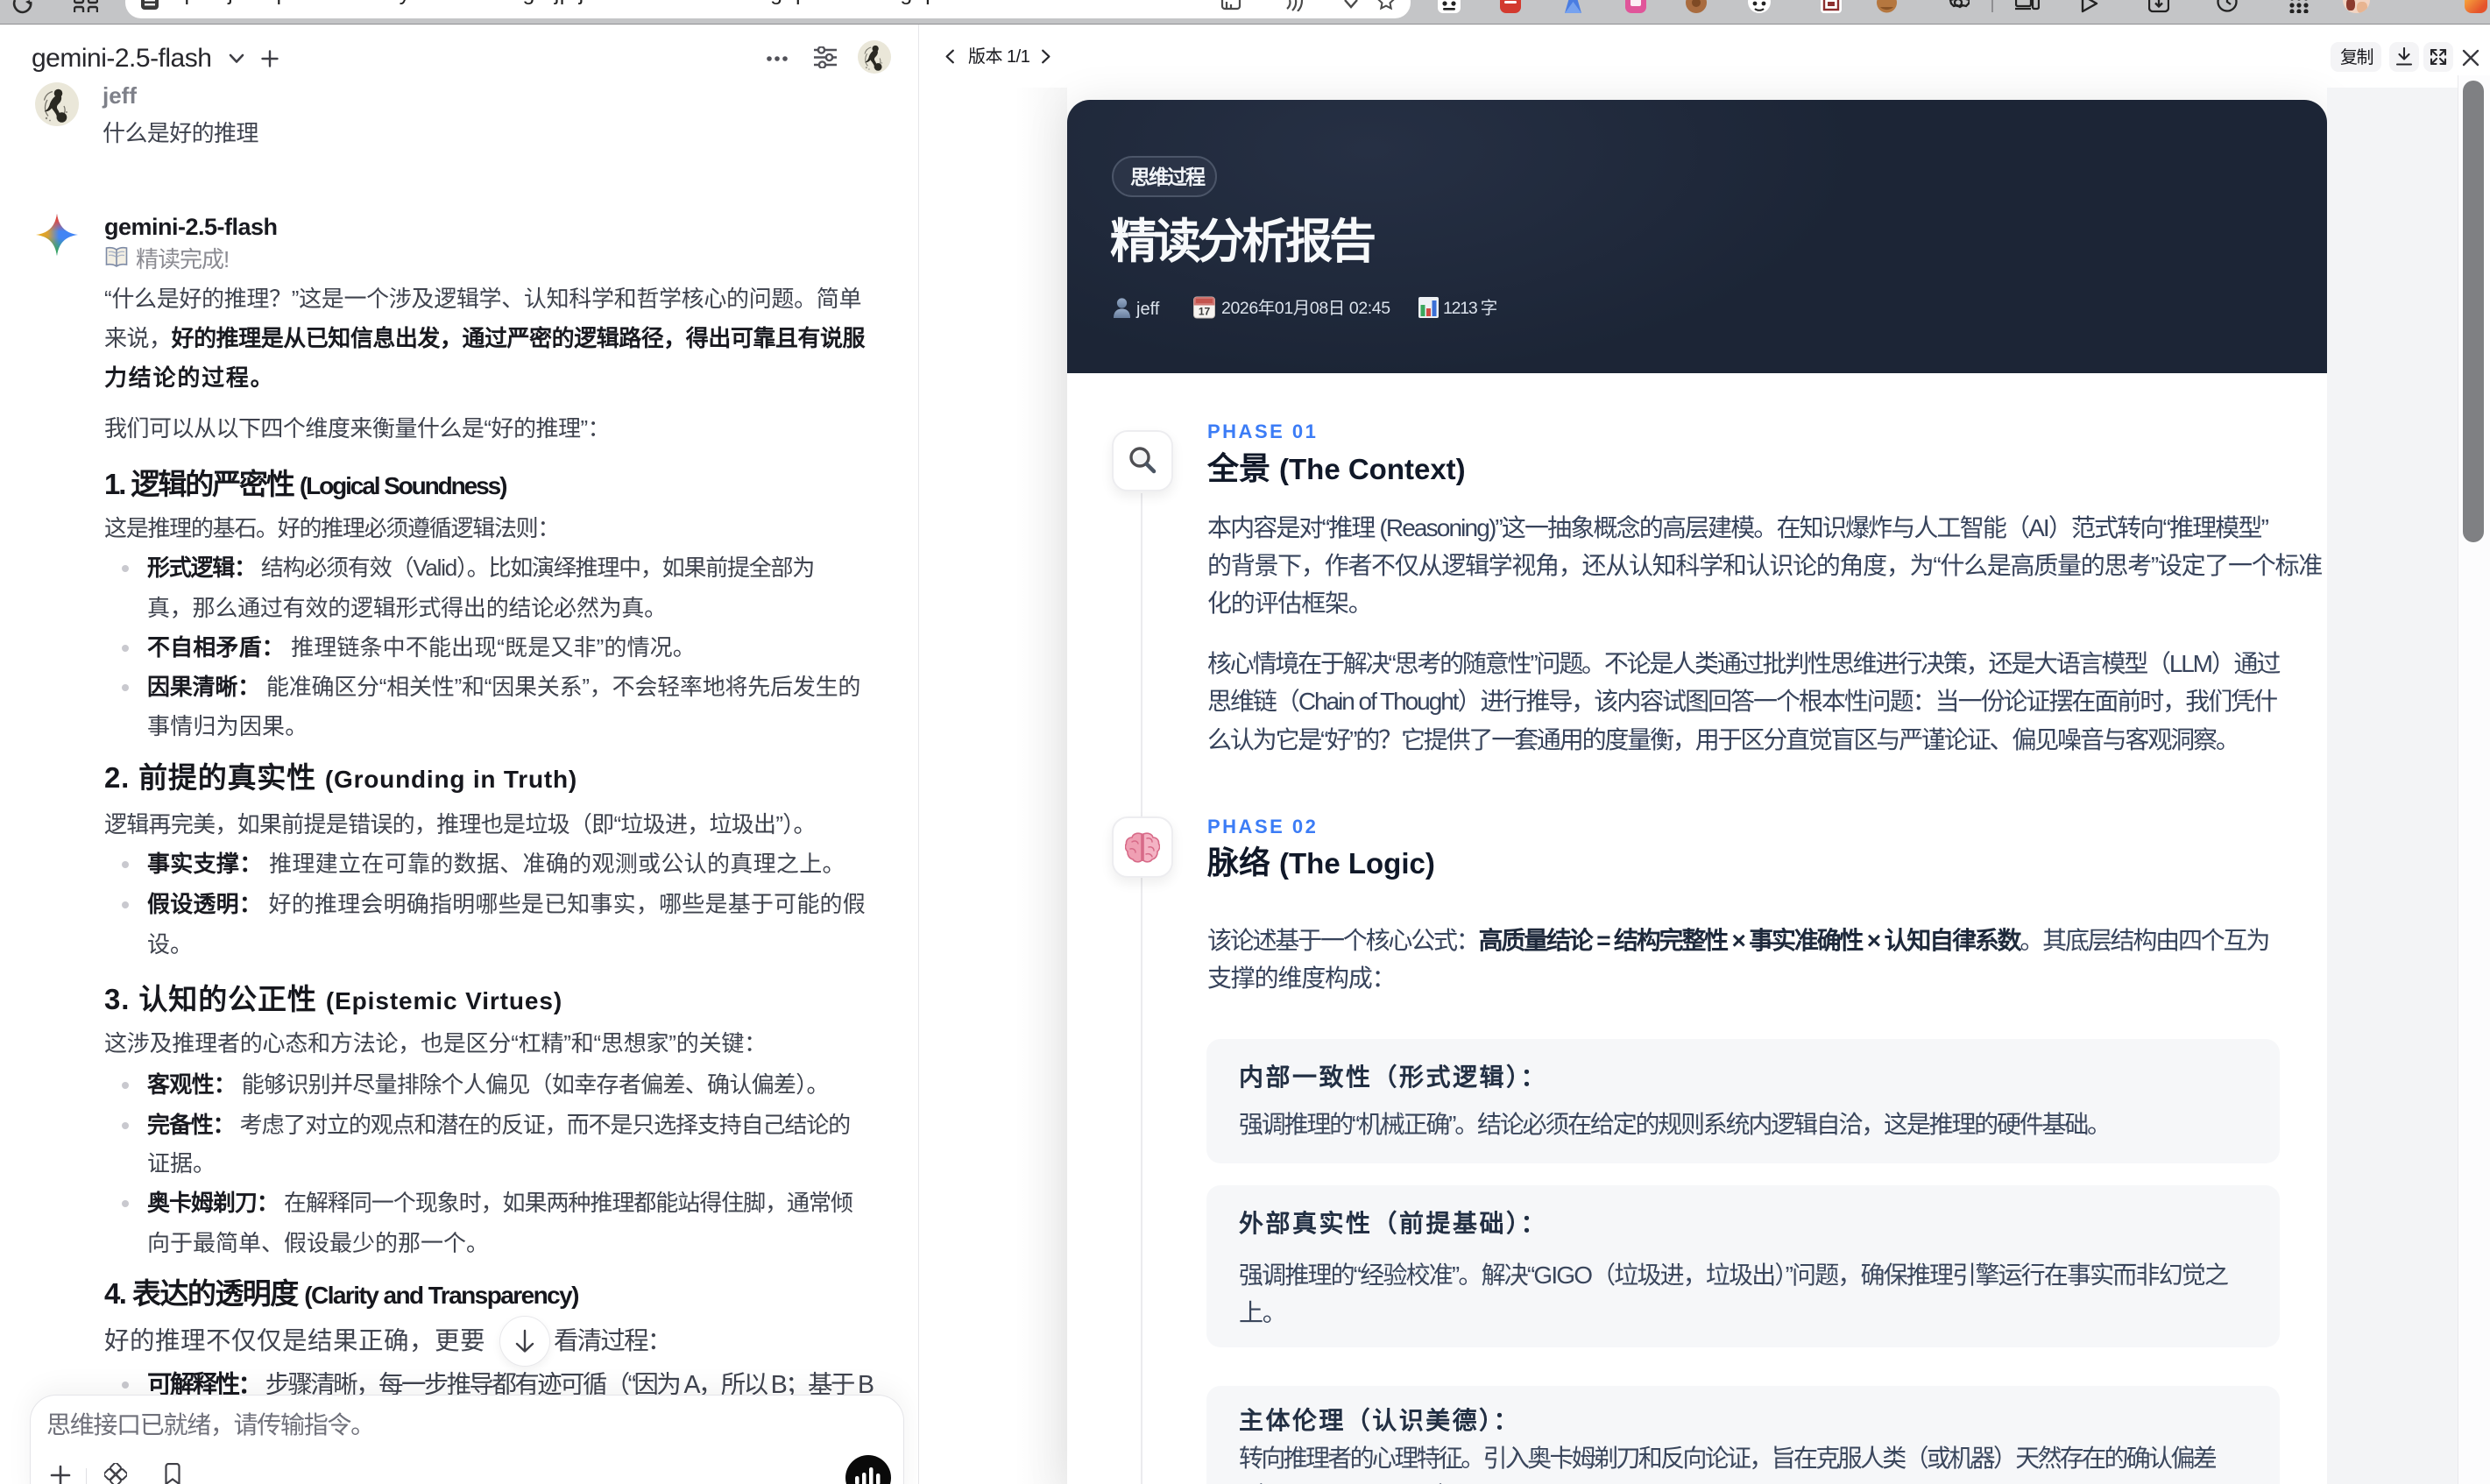 The width and height of the screenshot is (2490, 1484). What do you see at coordinates (1205, 312) in the screenshot?
I see `svg-text: 17` at bounding box center [1205, 312].